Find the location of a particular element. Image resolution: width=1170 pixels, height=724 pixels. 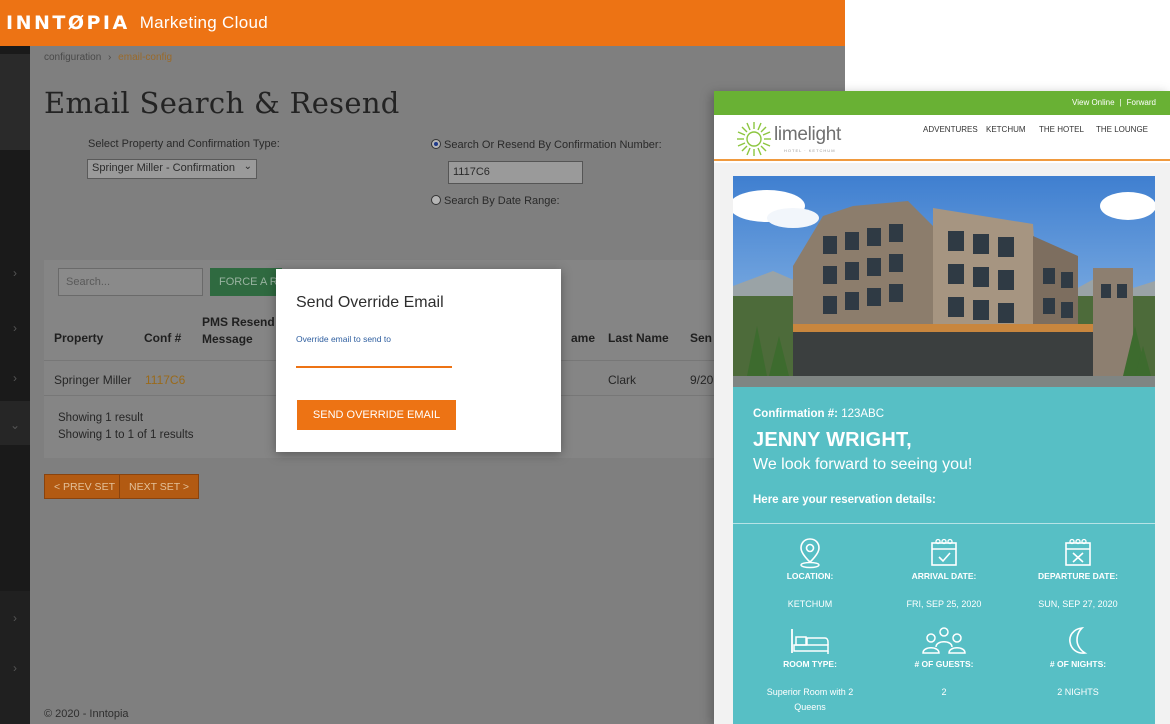

cell-property: Springer Miller is located at coordinates (93, 380).